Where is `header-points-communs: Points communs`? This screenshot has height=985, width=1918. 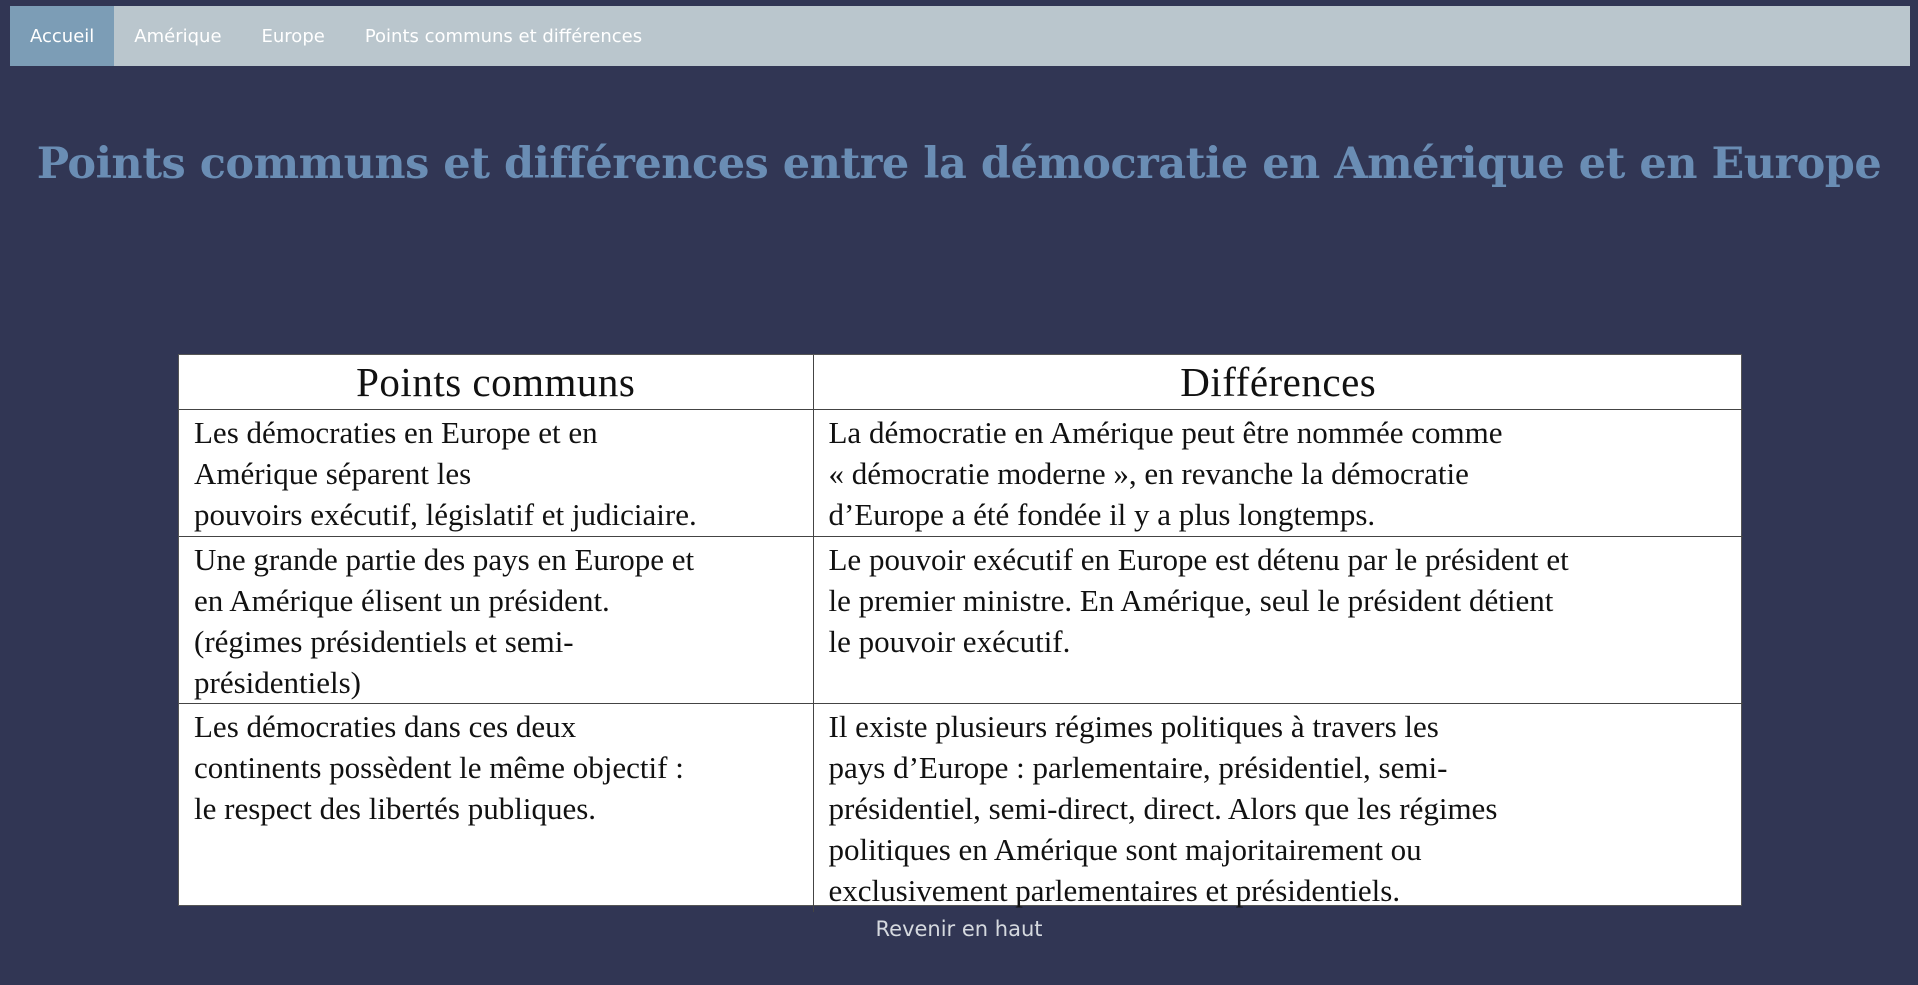 header-points-communs: Points communs is located at coordinates (496, 382).